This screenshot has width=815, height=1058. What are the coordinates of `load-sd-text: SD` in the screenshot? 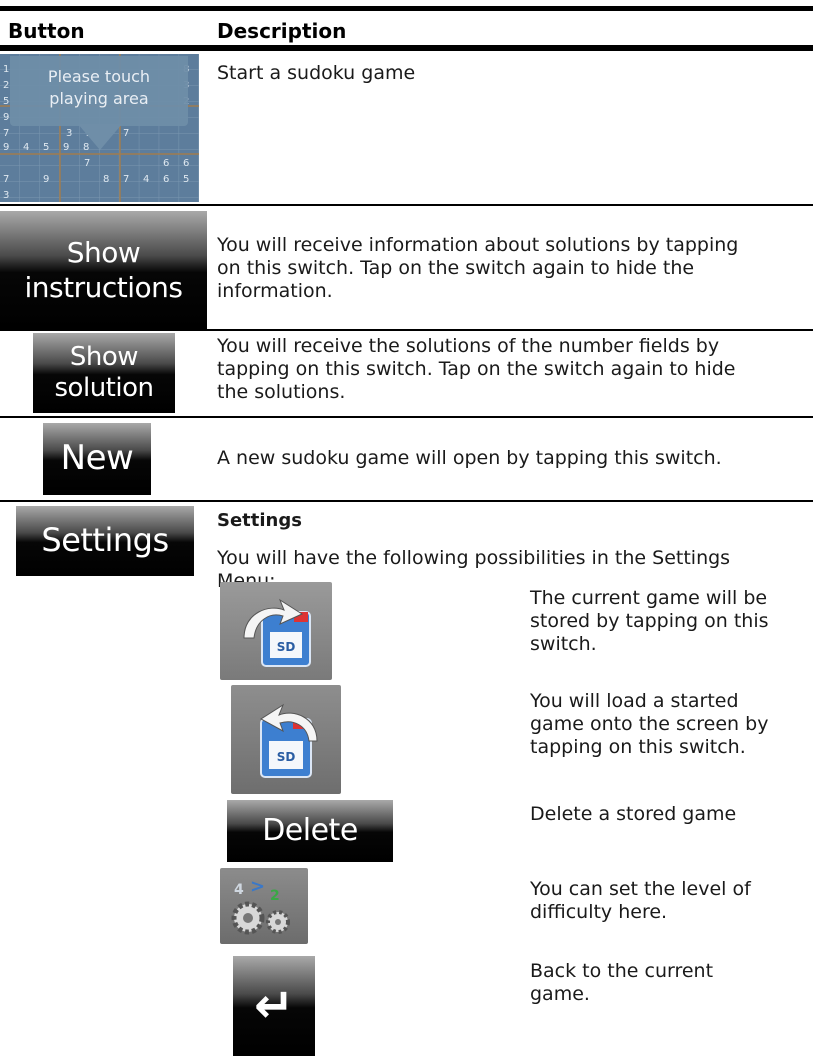 It's located at (286, 757).